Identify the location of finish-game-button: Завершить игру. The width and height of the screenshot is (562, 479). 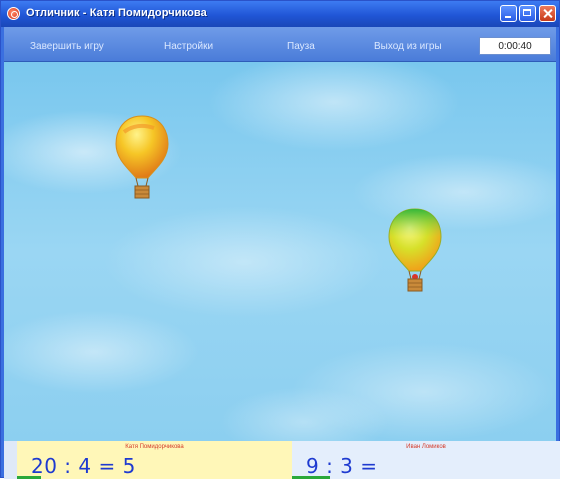
(67, 46).